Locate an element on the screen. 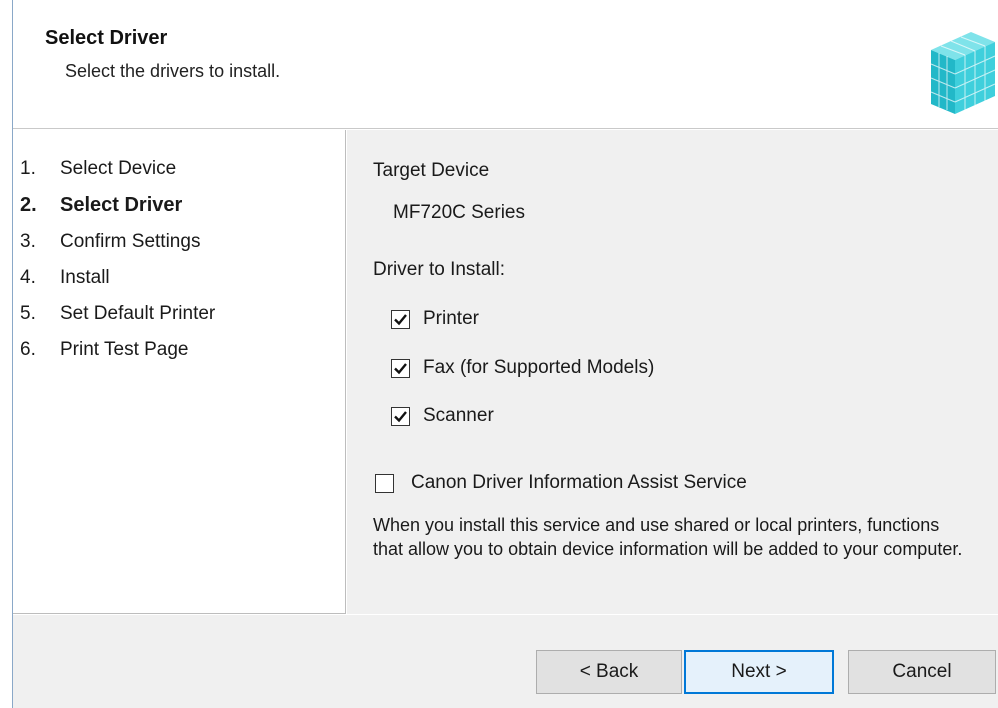  target-device-value: MF720C Series is located at coordinates (459, 212).